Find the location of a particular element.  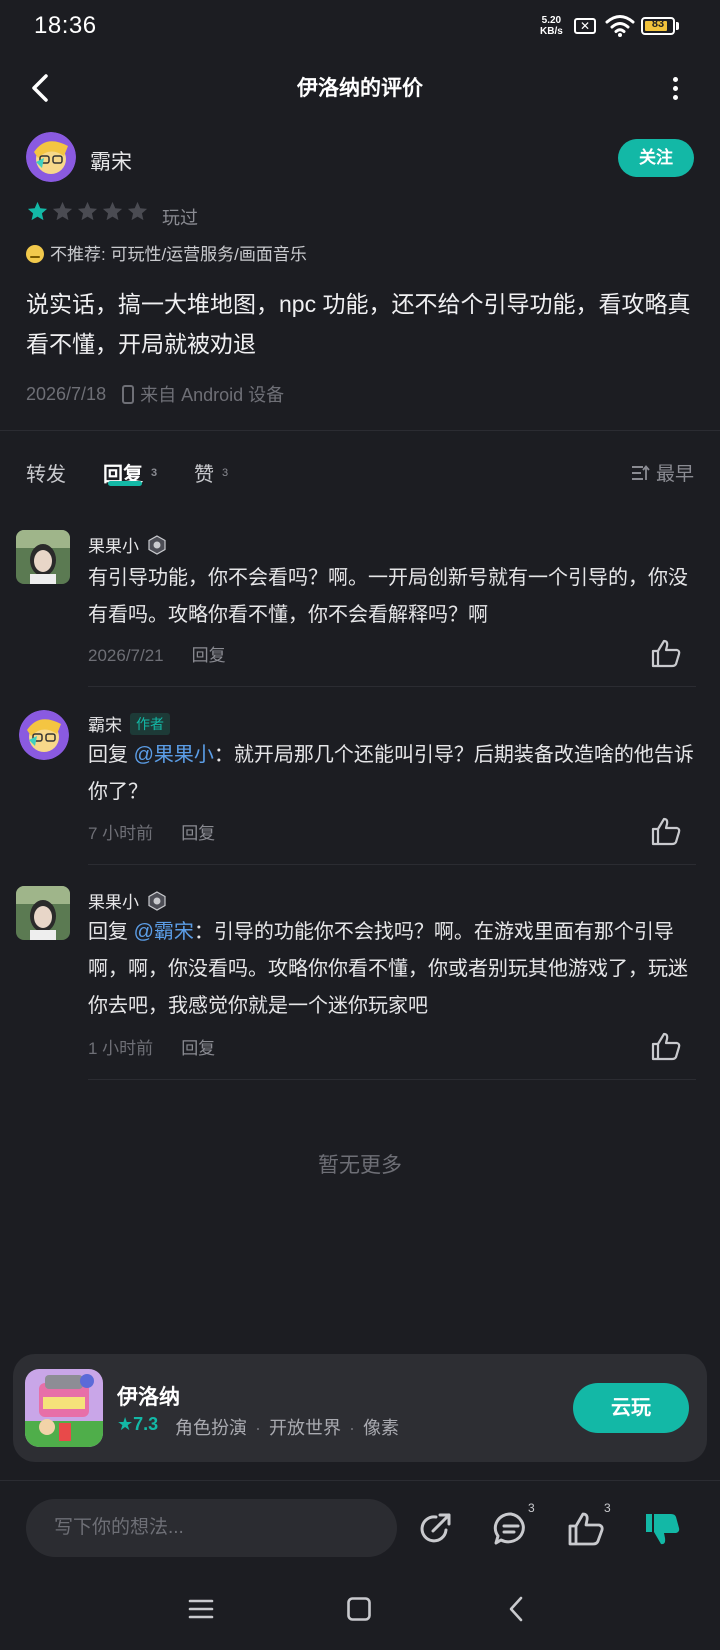

game-card: 伊洛纳 ★7.3 角色扮演 · 开放世界 · 像素 云玩 is located at coordinates (360, 1408).